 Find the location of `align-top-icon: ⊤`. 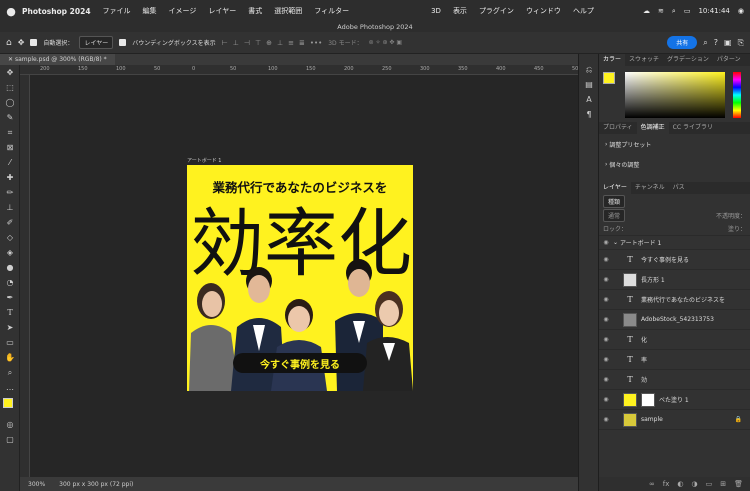

align-top-icon: ⊤ is located at coordinates (258, 43).